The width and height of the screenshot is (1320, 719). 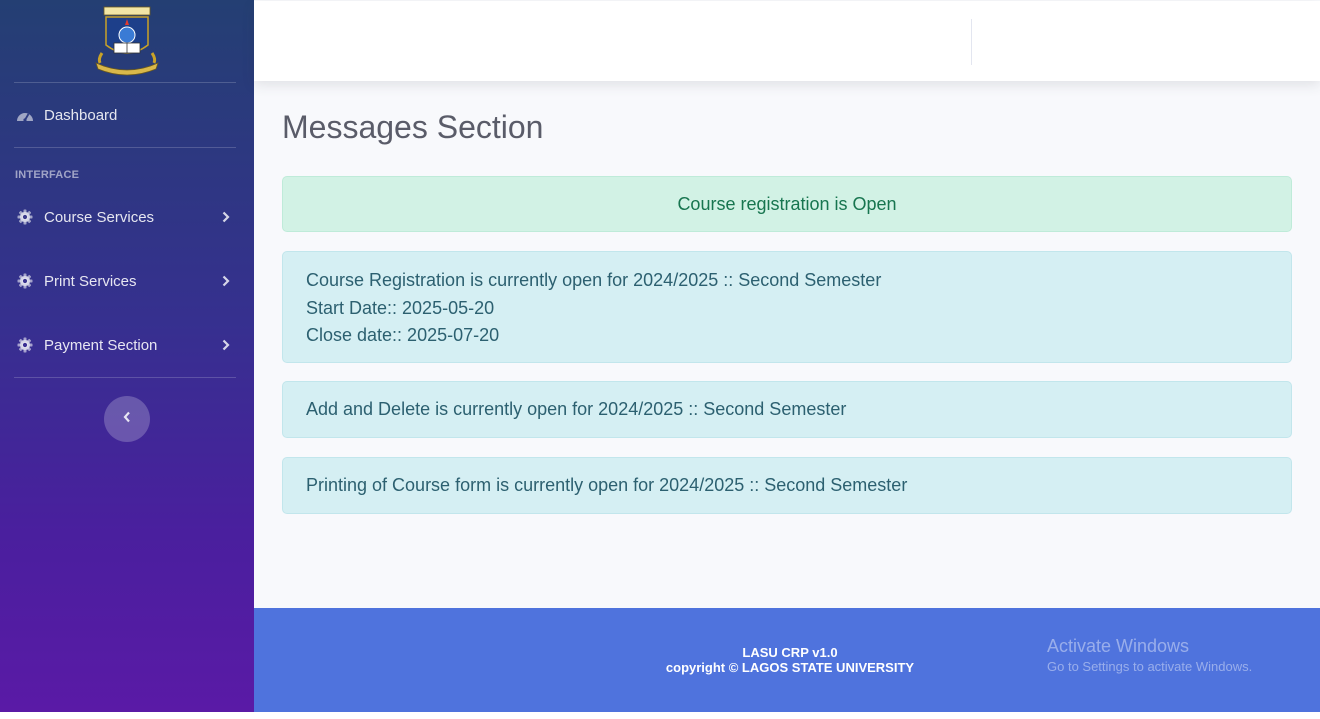 I want to click on sidebar-item-label: Course Services, so click(x=99, y=217).